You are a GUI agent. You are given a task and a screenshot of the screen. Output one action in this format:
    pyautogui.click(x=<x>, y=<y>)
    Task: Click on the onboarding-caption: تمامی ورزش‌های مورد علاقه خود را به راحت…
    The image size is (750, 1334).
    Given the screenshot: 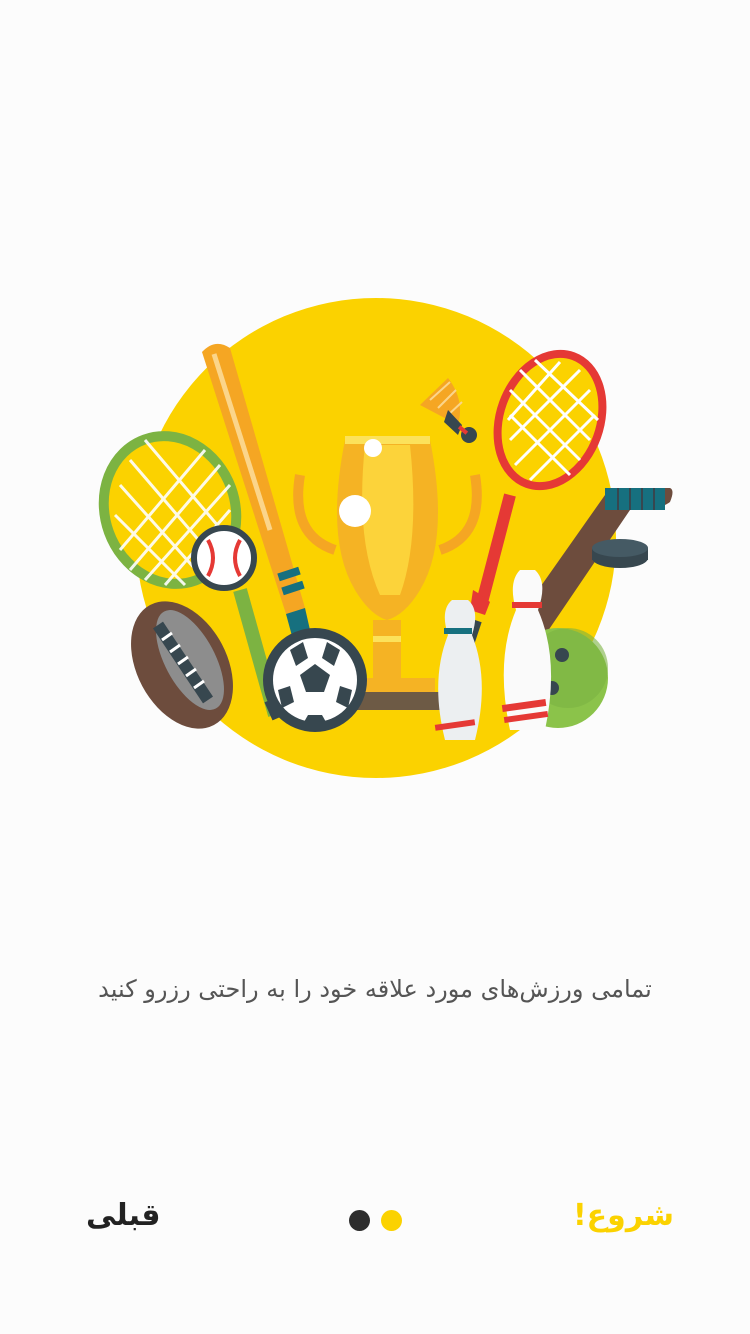 What is the action you would take?
    pyautogui.click(x=375, y=989)
    